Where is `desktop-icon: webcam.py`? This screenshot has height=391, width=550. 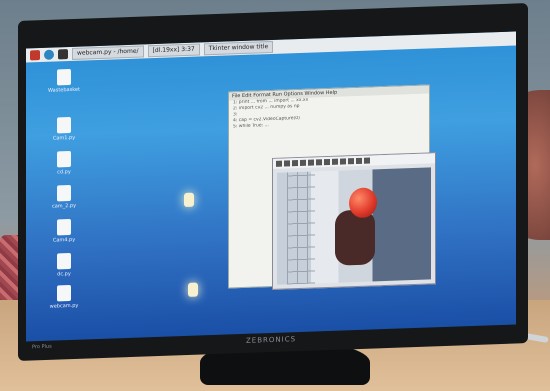
desktop-icon: webcam.py is located at coordinates (64, 297).